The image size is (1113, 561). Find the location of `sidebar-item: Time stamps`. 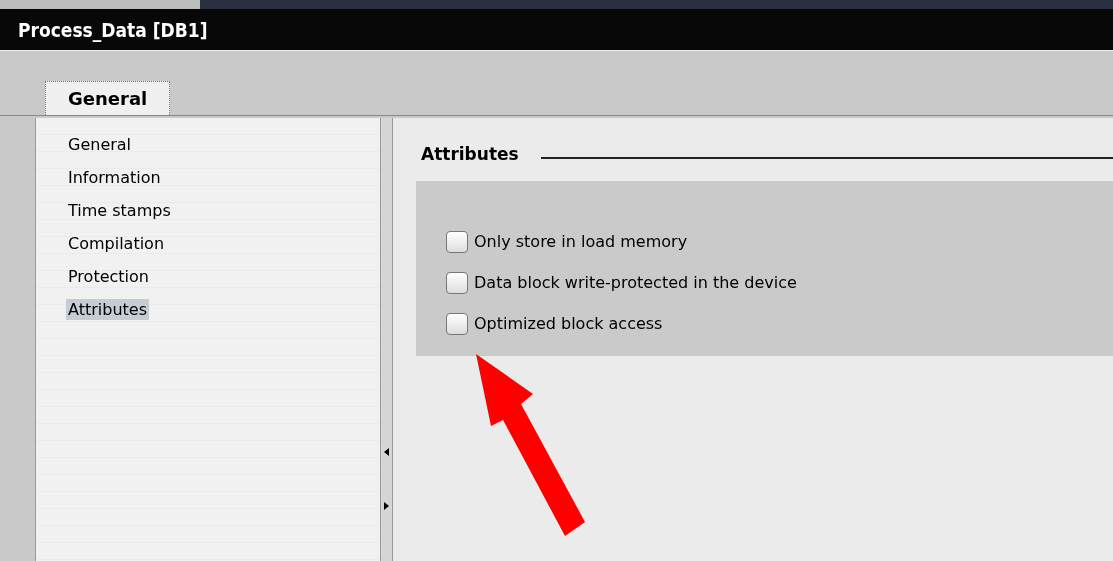

sidebar-item: Time stamps is located at coordinates (119, 210).